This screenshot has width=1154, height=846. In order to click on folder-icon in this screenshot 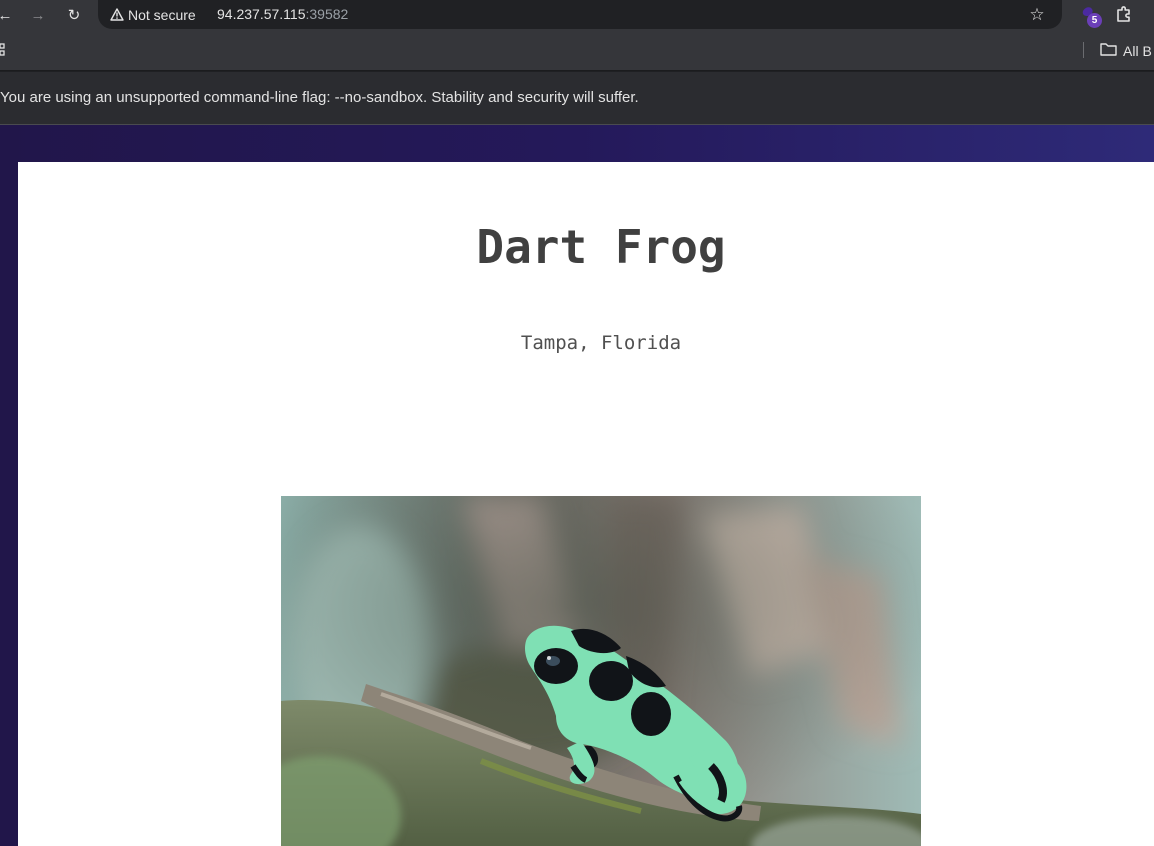, I will do `click(1108, 50)`.